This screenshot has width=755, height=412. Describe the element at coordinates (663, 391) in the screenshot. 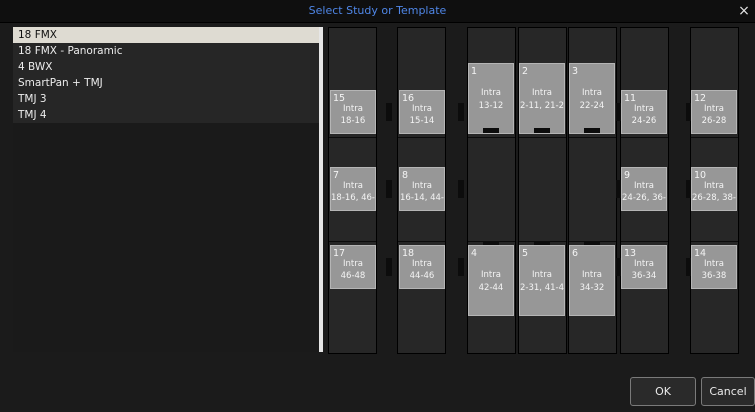

I see `ok-button: OK` at that location.